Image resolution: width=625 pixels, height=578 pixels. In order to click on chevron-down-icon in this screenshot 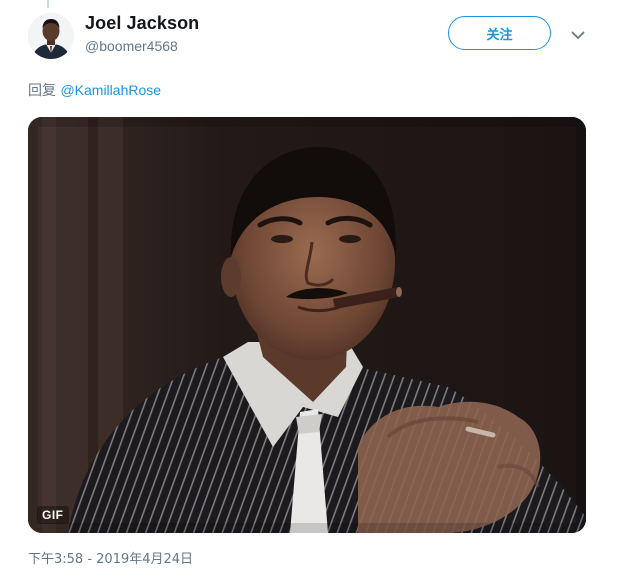, I will do `click(578, 35)`.